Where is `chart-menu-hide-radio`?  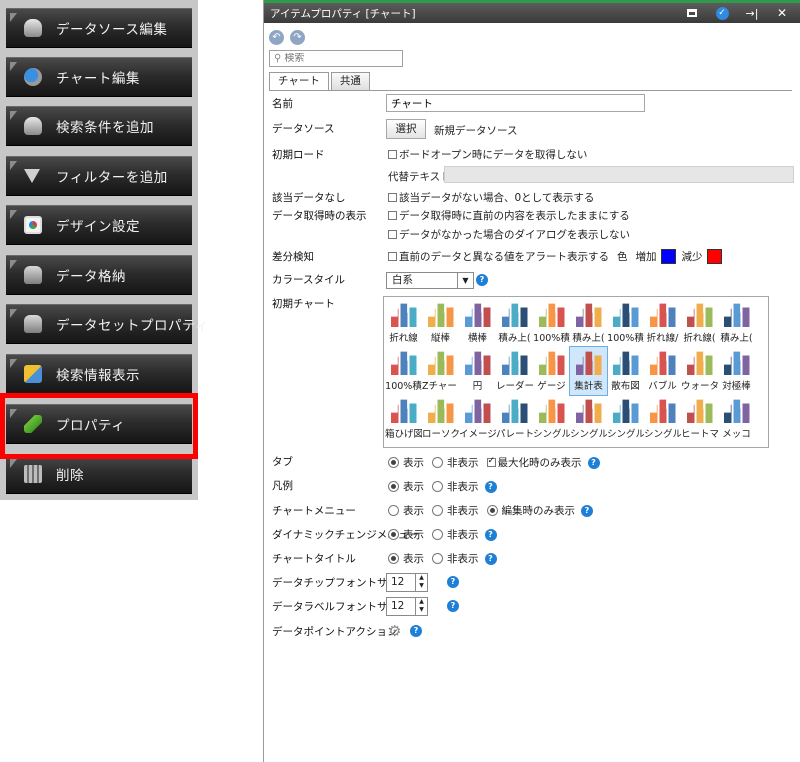
chart-menu-hide-radio is located at coordinates (437, 510).